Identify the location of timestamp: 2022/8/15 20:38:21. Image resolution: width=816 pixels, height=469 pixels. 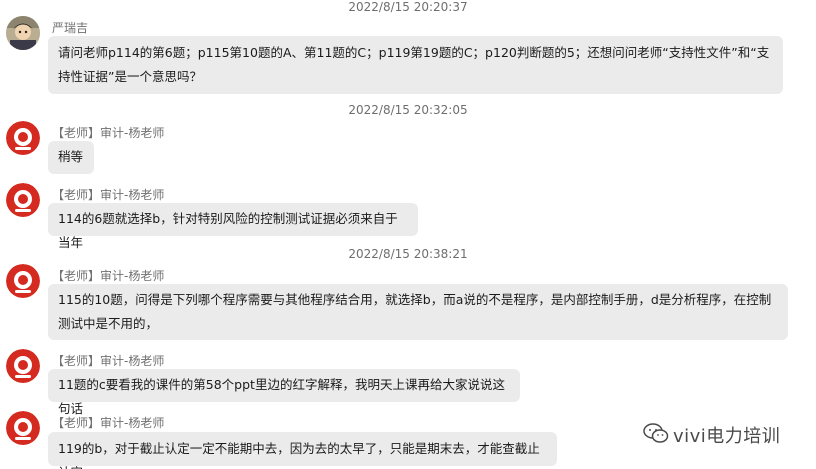
(408, 254).